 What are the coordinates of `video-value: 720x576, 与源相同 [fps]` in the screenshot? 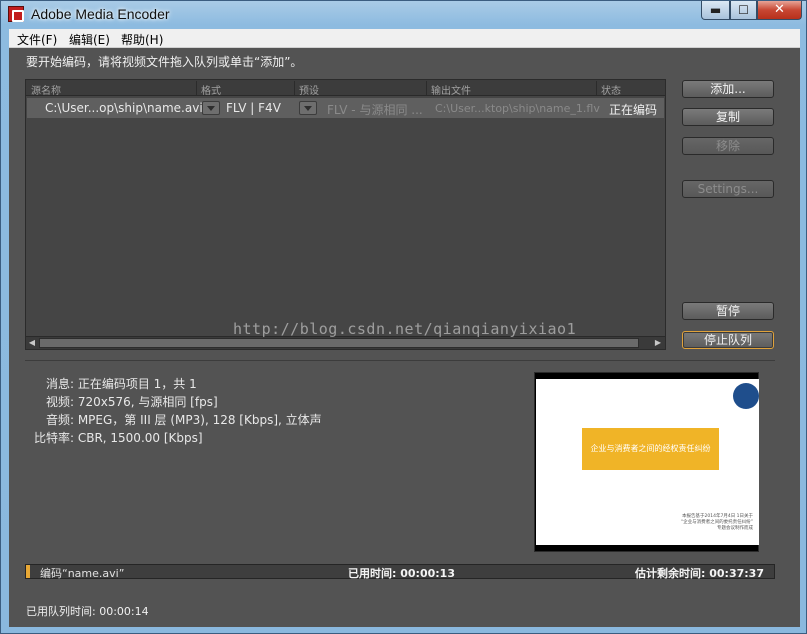 It's located at (147, 402).